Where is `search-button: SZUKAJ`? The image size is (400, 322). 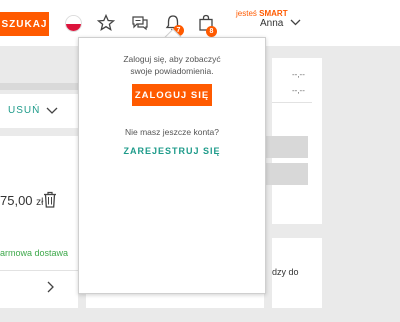
search-button: SZUKAJ is located at coordinates (24, 24).